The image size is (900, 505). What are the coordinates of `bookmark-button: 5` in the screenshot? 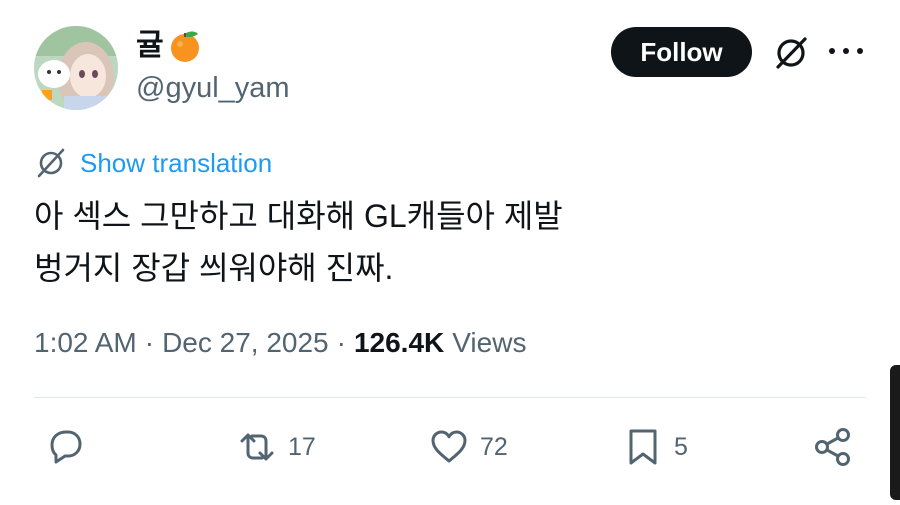 It's located at (655, 447).